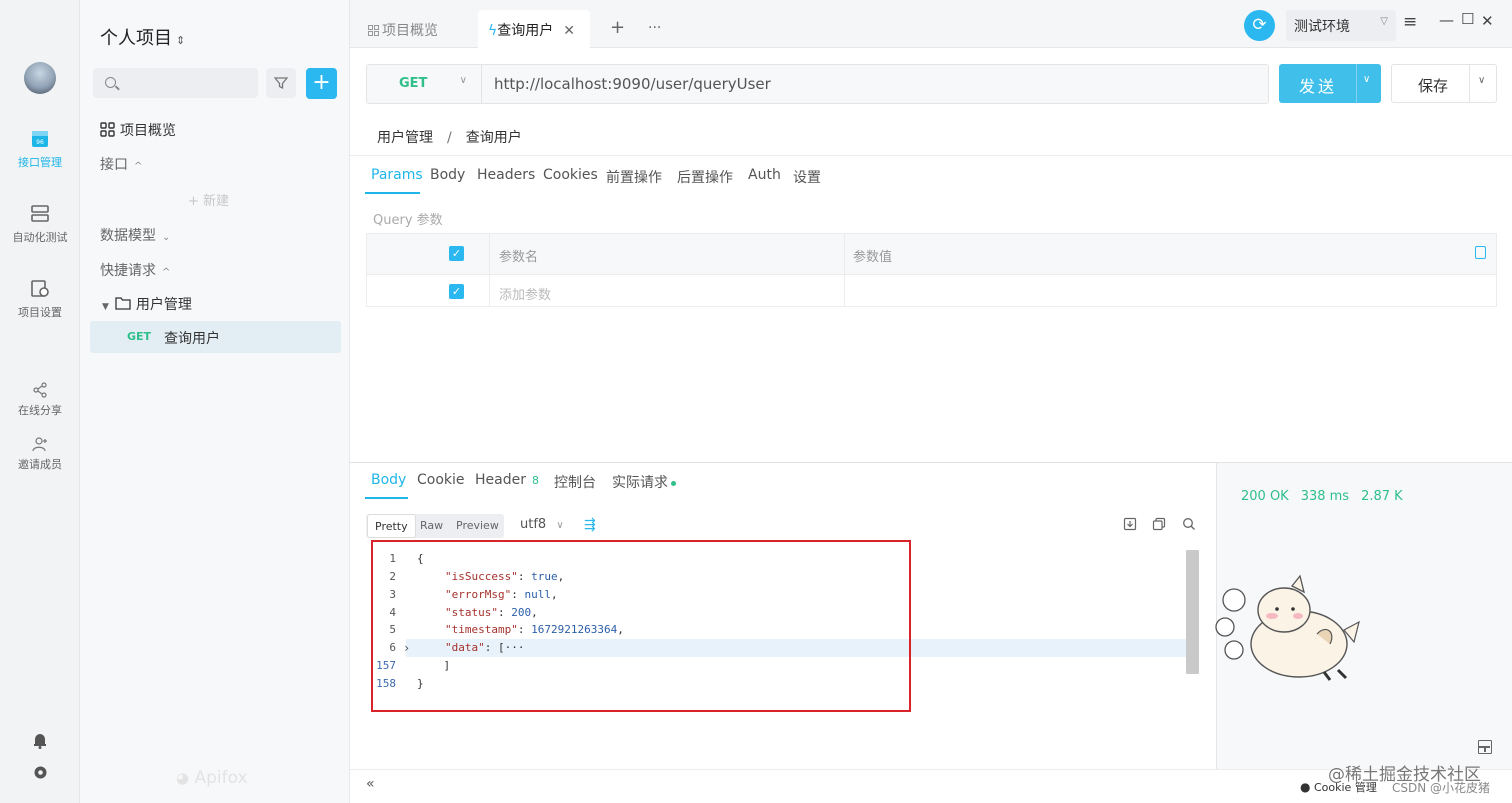  I want to click on col-param-value: 参数值, so click(873, 257).